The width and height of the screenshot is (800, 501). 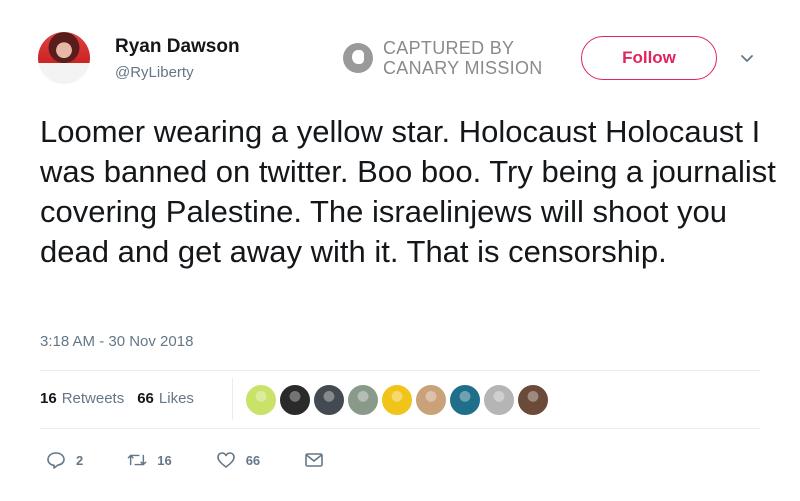 I want to click on message-action, so click(x=314, y=460).